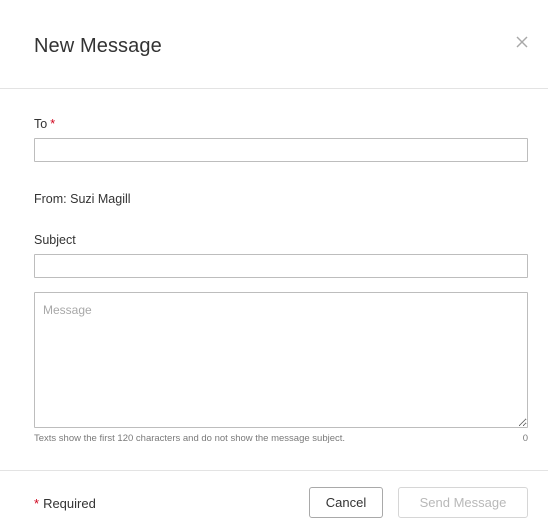 The width and height of the screenshot is (548, 532). I want to click on close-button, so click(522, 42).